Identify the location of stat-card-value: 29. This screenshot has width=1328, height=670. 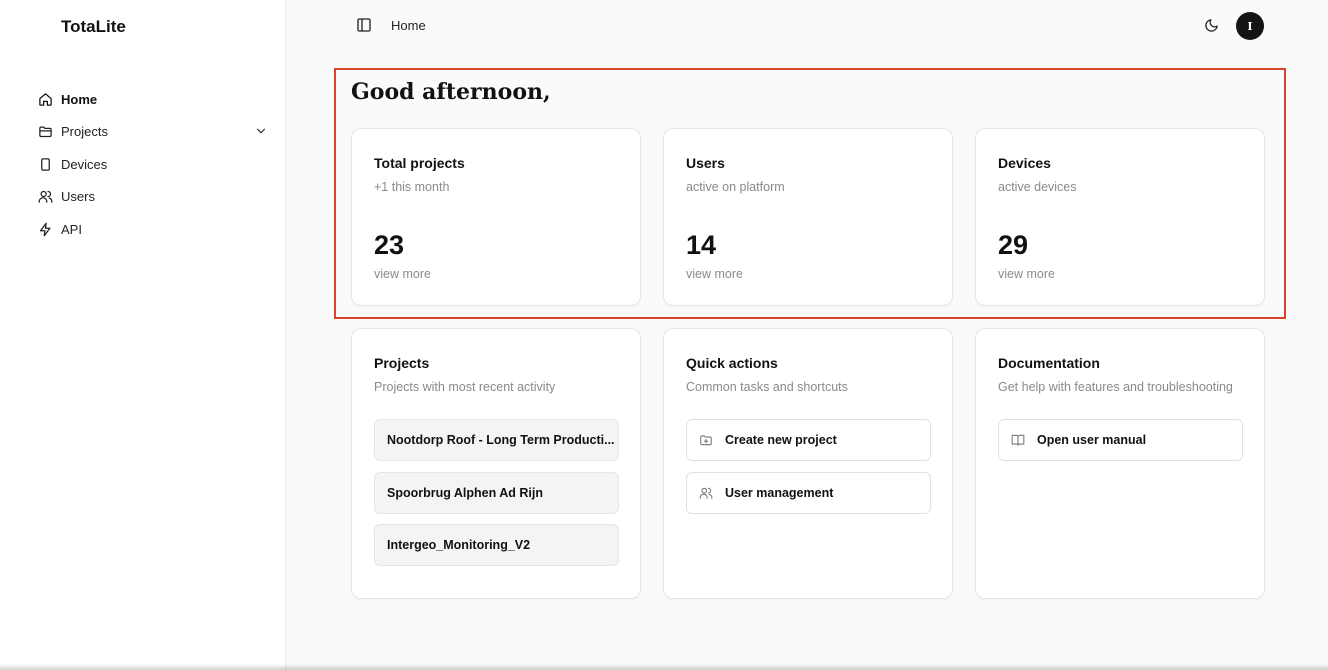
(1013, 245).